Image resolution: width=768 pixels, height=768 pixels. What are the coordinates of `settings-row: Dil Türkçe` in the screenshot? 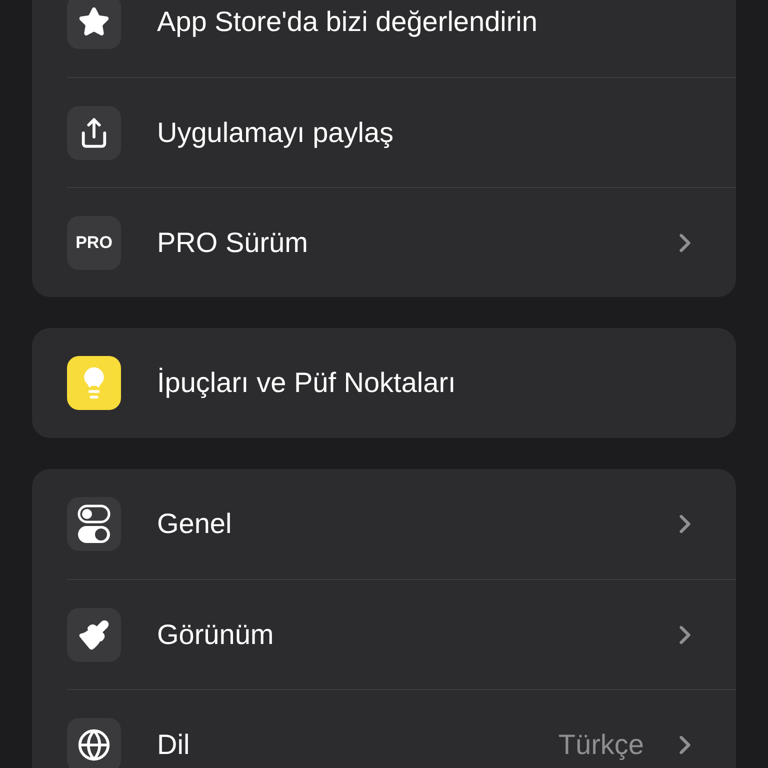 It's located at (401, 728).